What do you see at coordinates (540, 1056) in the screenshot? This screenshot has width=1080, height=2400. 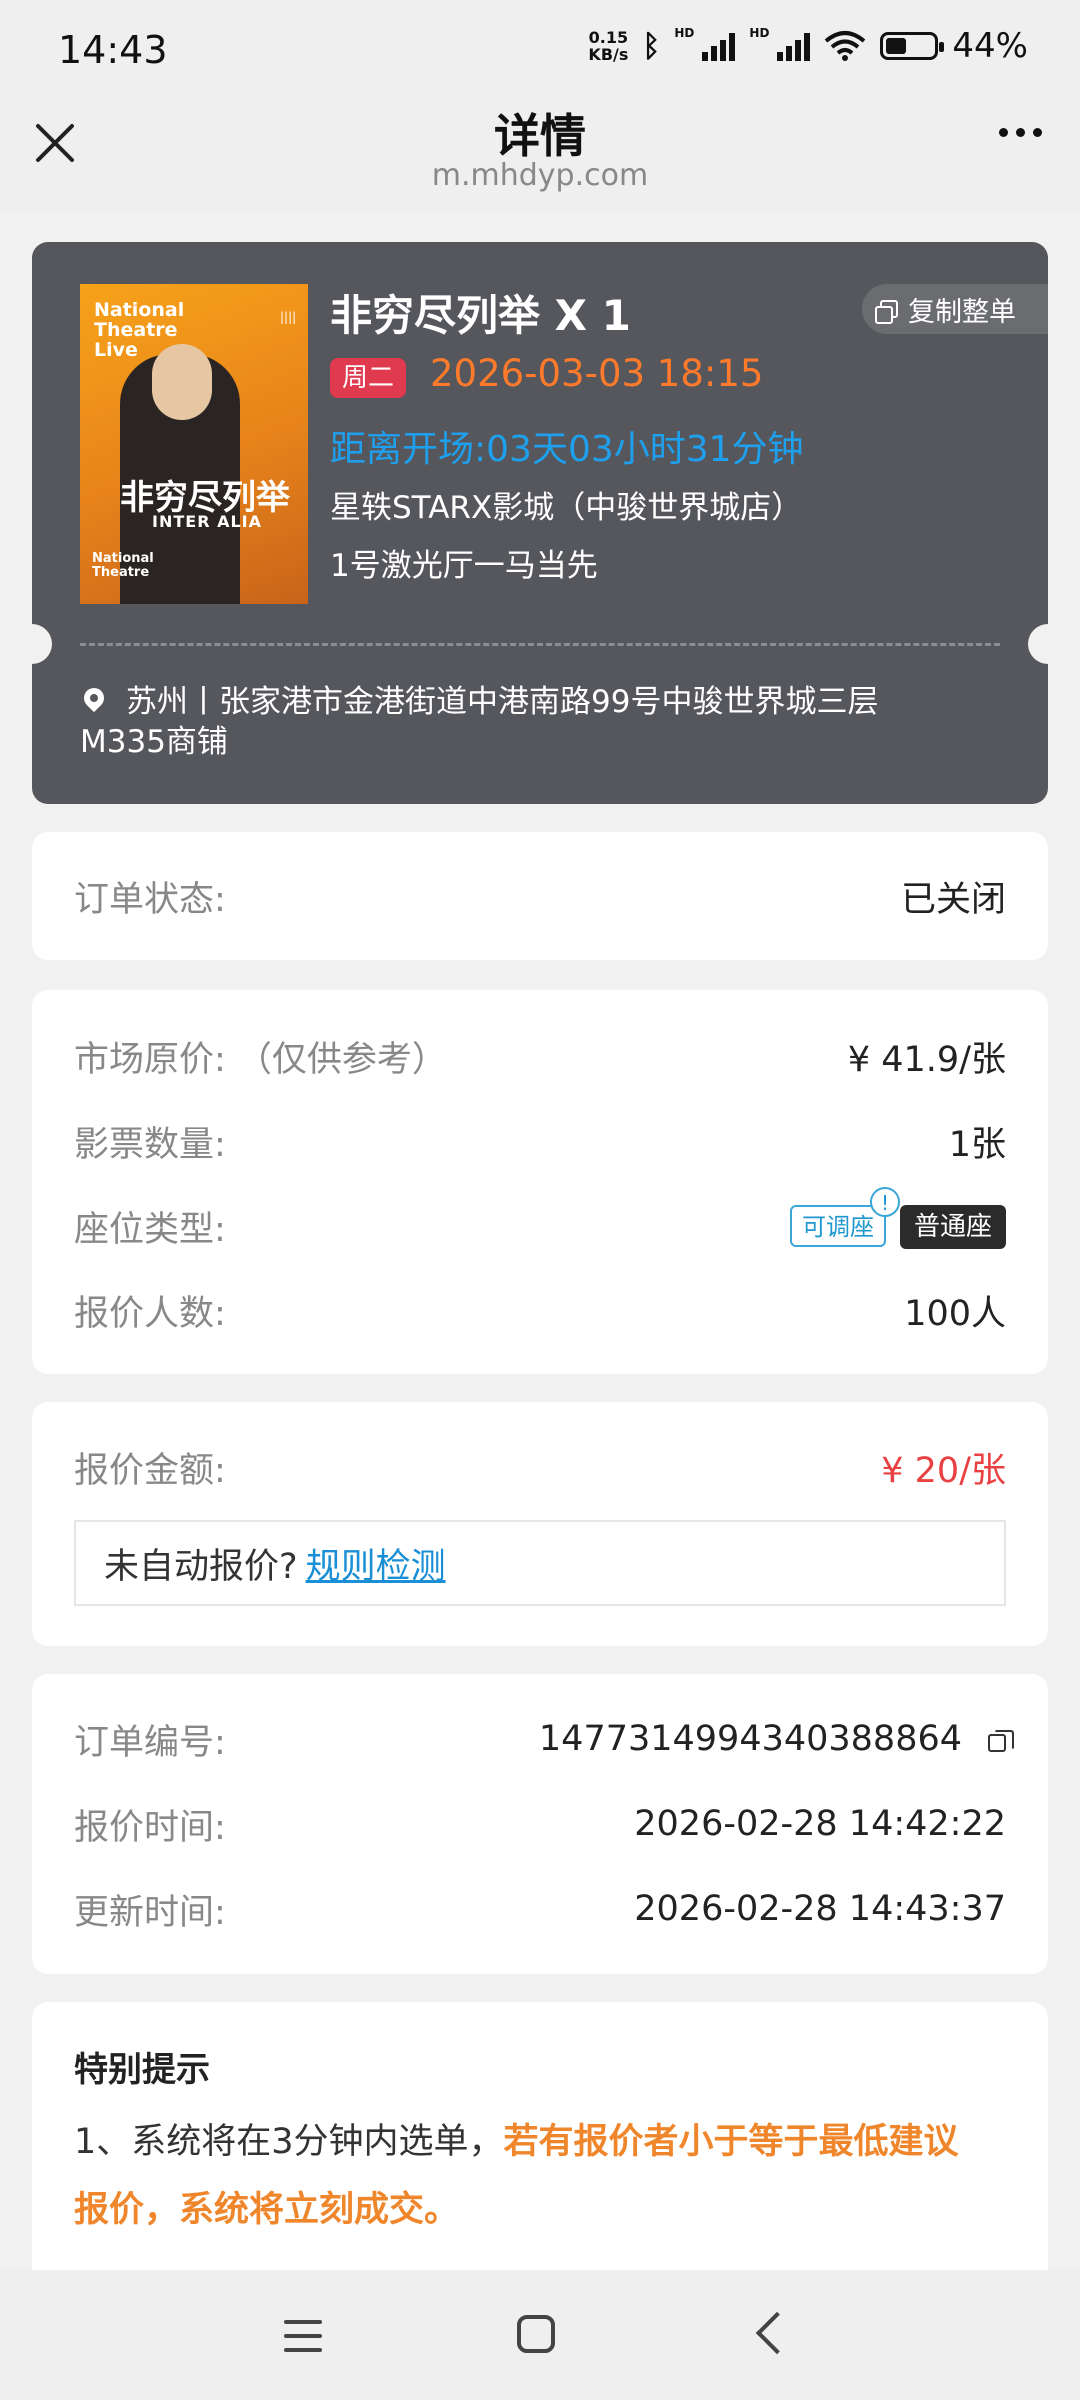 I see `market-price-row: 市场原价: （仅供参考） ¥ 41.9/张` at bounding box center [540, 1056].